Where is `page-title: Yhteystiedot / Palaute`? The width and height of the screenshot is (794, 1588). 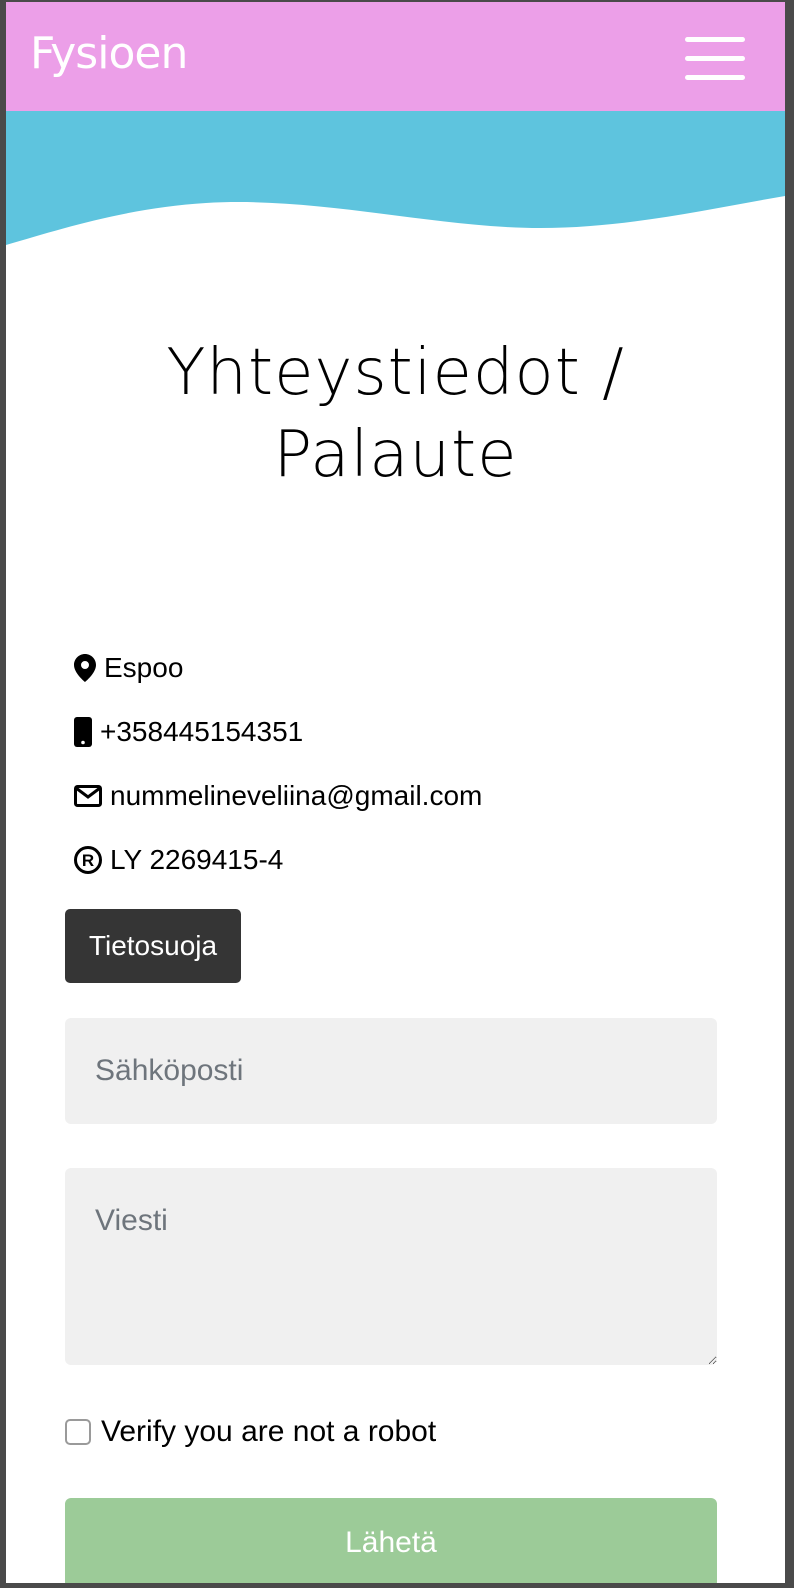 page-title: Yhteystiedot / Palaute is located at coordinates (395, 414).